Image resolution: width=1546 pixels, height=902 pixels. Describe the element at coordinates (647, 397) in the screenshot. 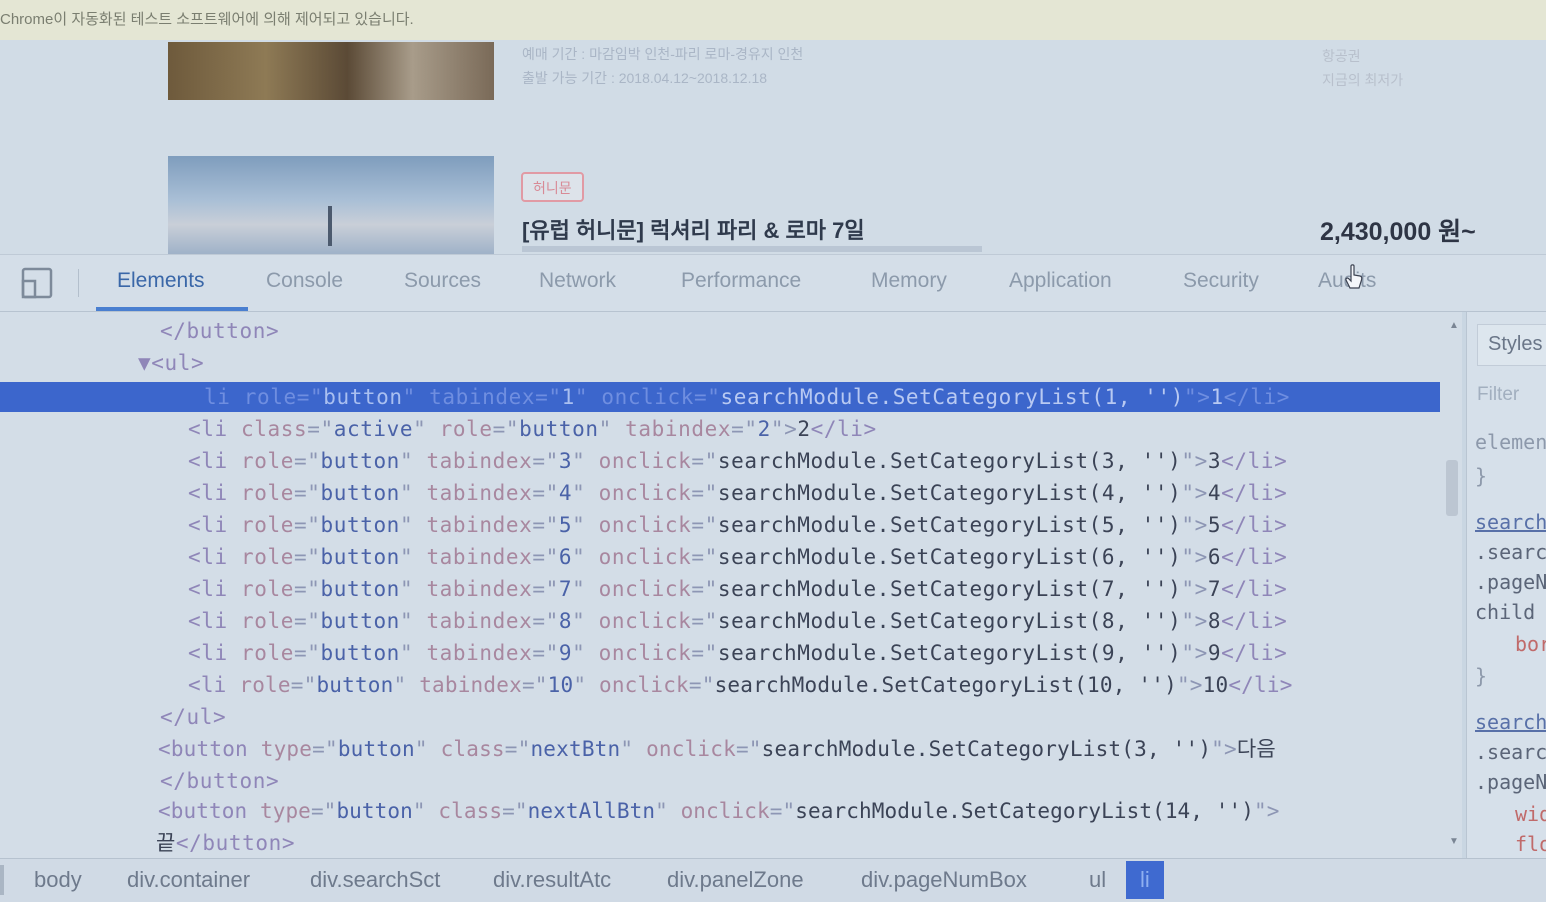

I see `dom-tag: " onclick="` at that location.